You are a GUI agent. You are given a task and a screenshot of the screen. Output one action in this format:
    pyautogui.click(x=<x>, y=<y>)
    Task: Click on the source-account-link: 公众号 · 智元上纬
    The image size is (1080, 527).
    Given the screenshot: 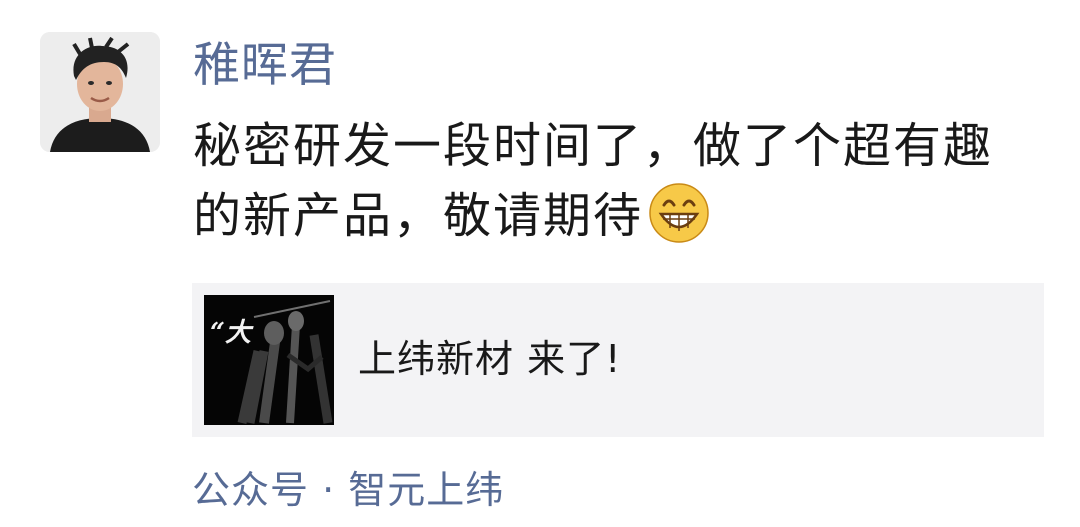 What is the action you would take?
    pyautogui.click(x=348, y=490)
    